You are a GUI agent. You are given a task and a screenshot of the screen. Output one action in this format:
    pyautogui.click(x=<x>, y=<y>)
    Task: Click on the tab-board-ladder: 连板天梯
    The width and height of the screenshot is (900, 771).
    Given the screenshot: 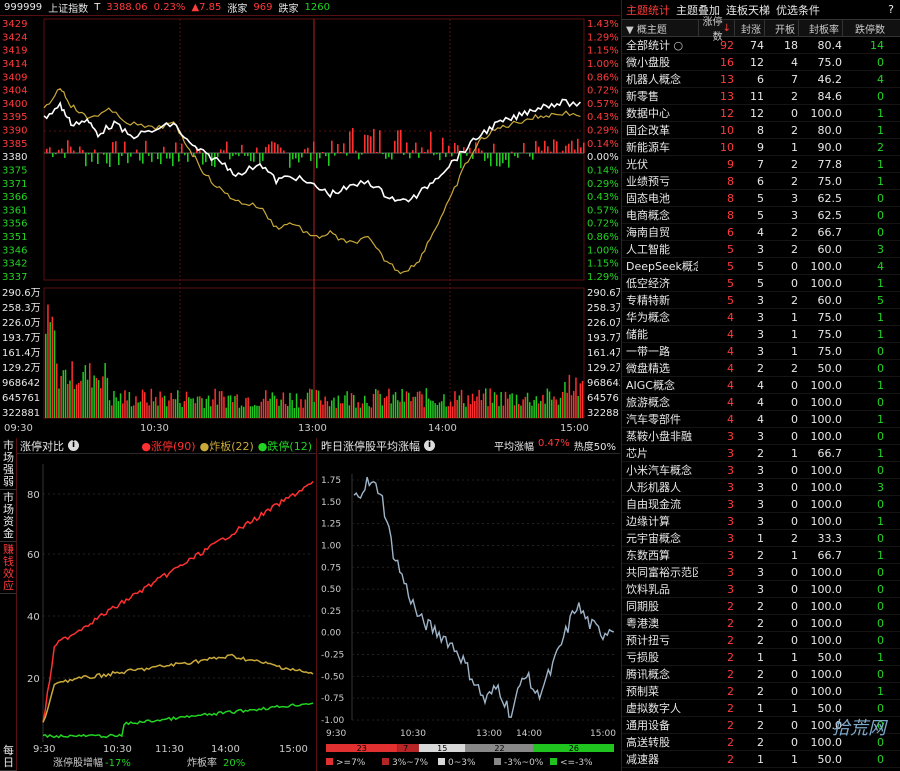 What is the action you would take?
    pyautogui.click(x=748, y=10)
    